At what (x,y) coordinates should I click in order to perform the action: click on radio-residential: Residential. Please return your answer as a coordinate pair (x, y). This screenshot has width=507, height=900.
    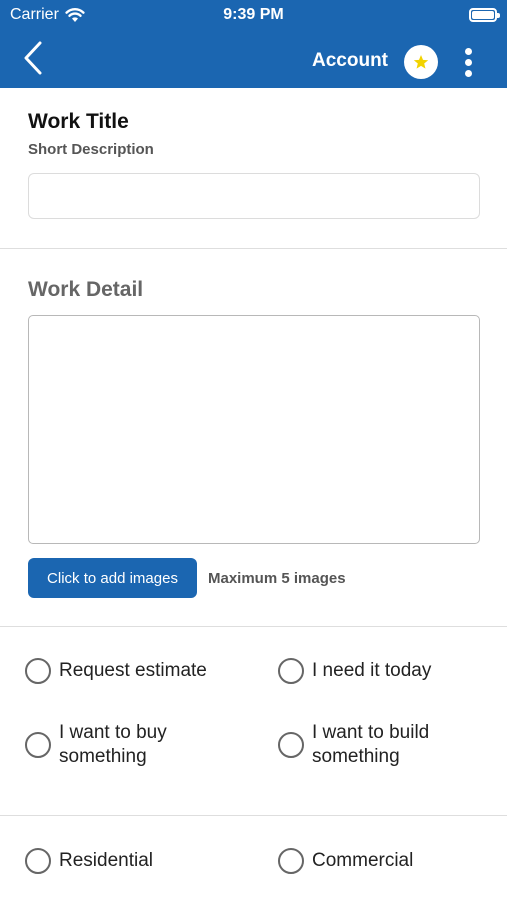
    Looking at the image, I should click on (89, 861).